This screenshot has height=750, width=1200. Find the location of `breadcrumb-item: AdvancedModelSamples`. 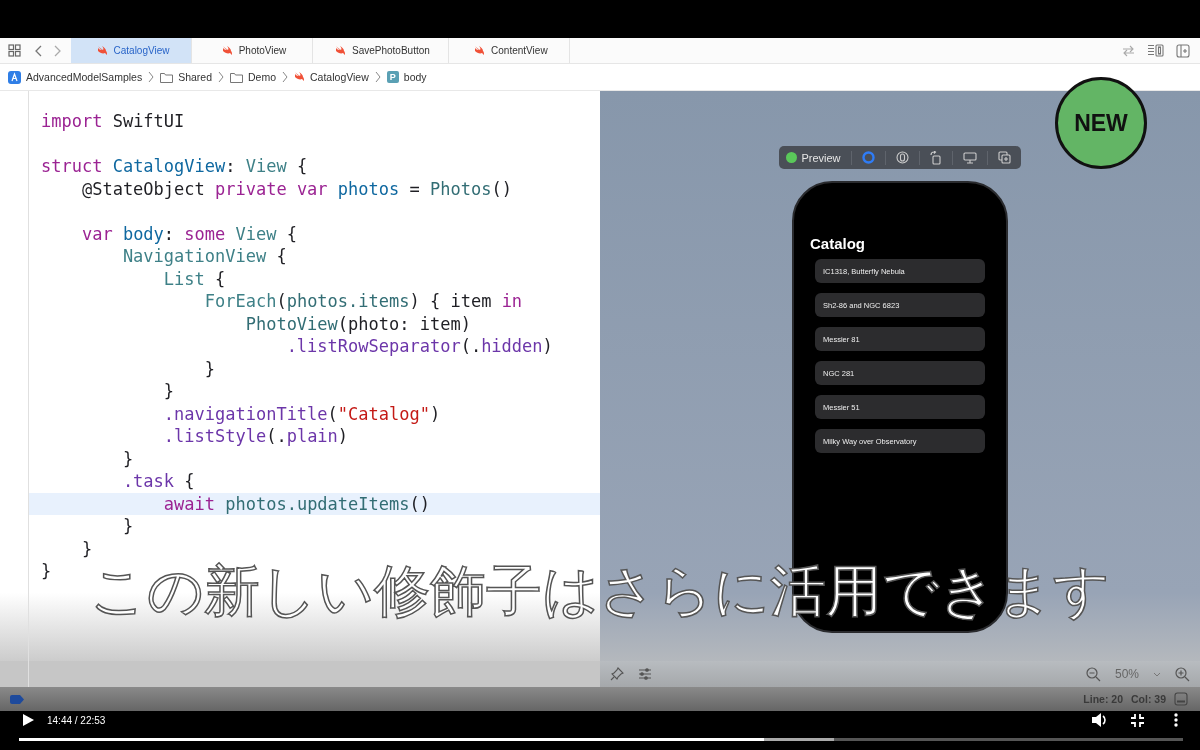

breadcrumb-item: AdvancedModelSamples is located at coordinates (84, 77).